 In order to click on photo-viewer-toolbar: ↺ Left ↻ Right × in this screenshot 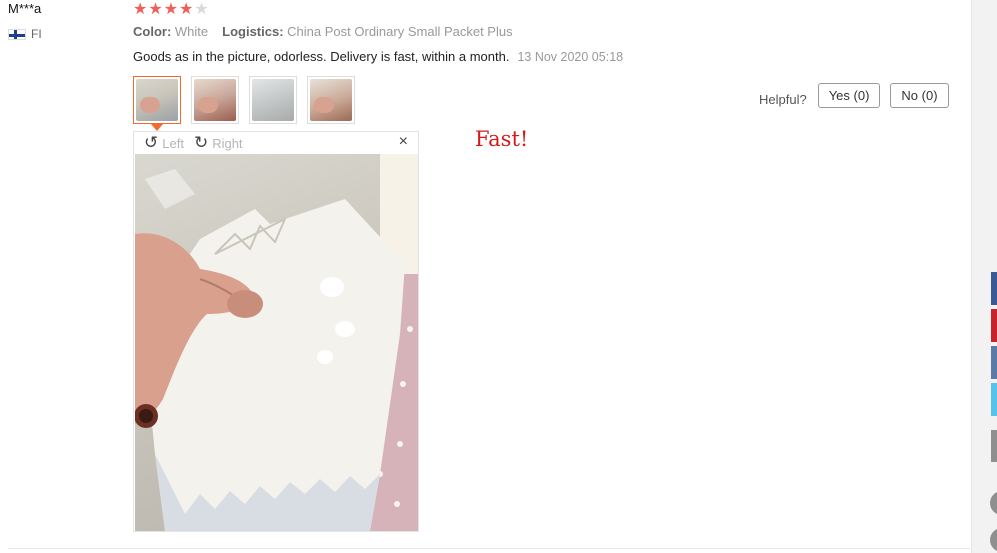, I will do `click(276, 143)`.